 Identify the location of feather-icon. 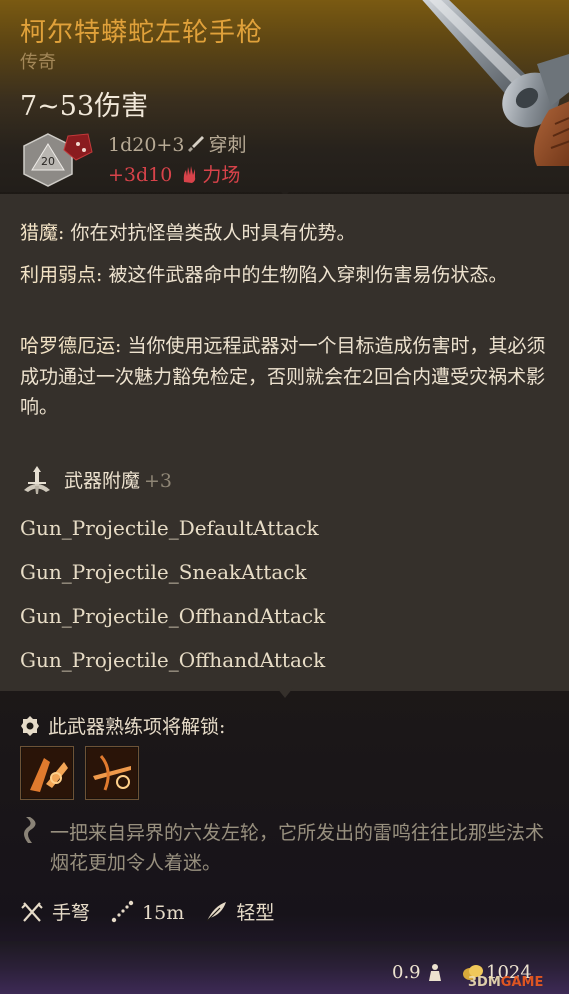
(216, 912).